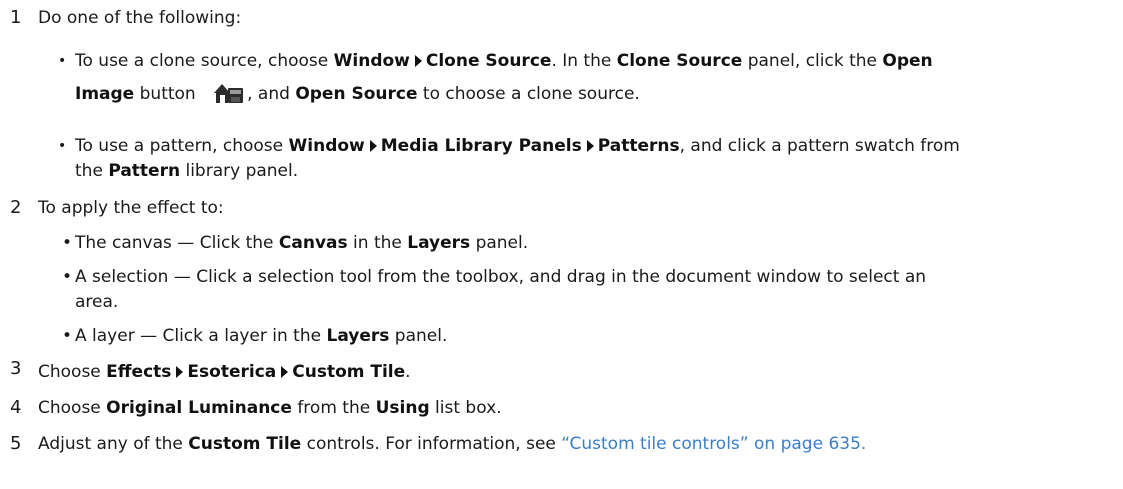 The height and width of the screenshot is (489, 1123). Describe the element at coordinates (16, 207) in the screenshot. I see `step-number-2: 2` at that location.